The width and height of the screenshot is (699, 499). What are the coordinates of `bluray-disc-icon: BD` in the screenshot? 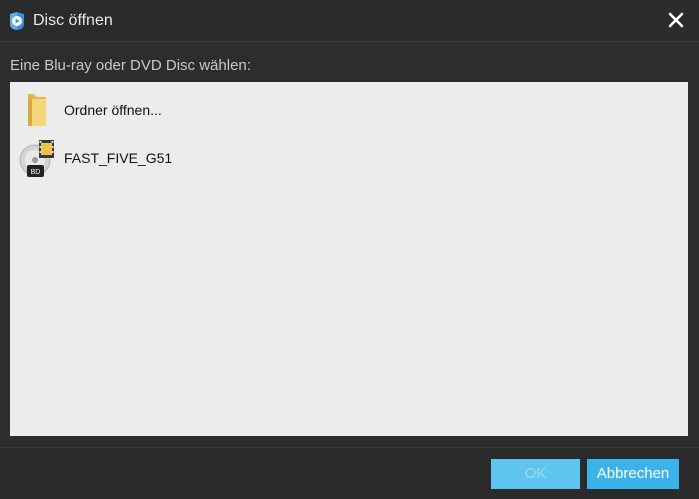 It's located at (38, 158).